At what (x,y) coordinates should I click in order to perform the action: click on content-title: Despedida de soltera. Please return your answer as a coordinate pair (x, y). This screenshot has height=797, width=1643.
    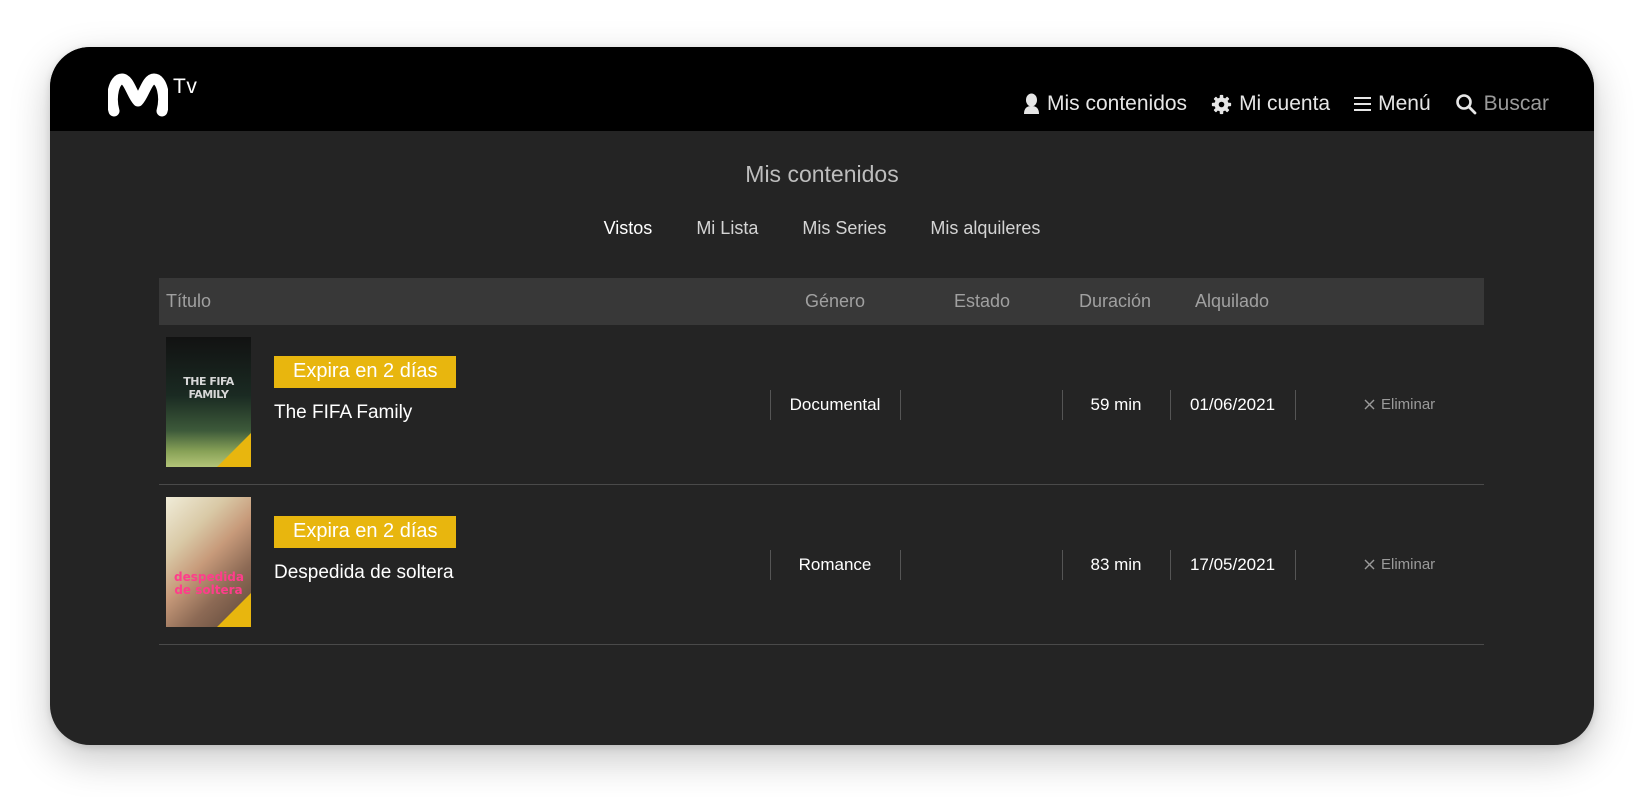
    Looking at the image, I should click on (364, 573).